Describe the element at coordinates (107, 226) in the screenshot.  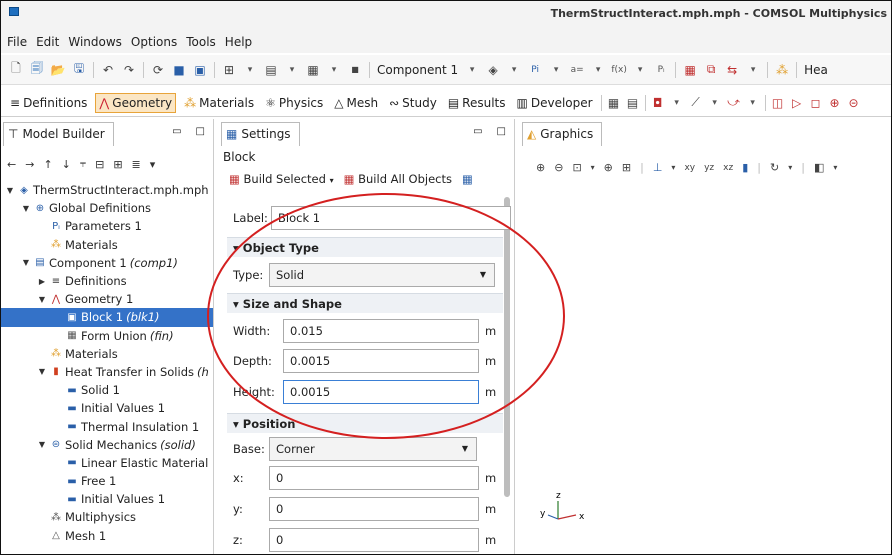
I see `tree-node: Pᵢ Parameters 1` at that location.